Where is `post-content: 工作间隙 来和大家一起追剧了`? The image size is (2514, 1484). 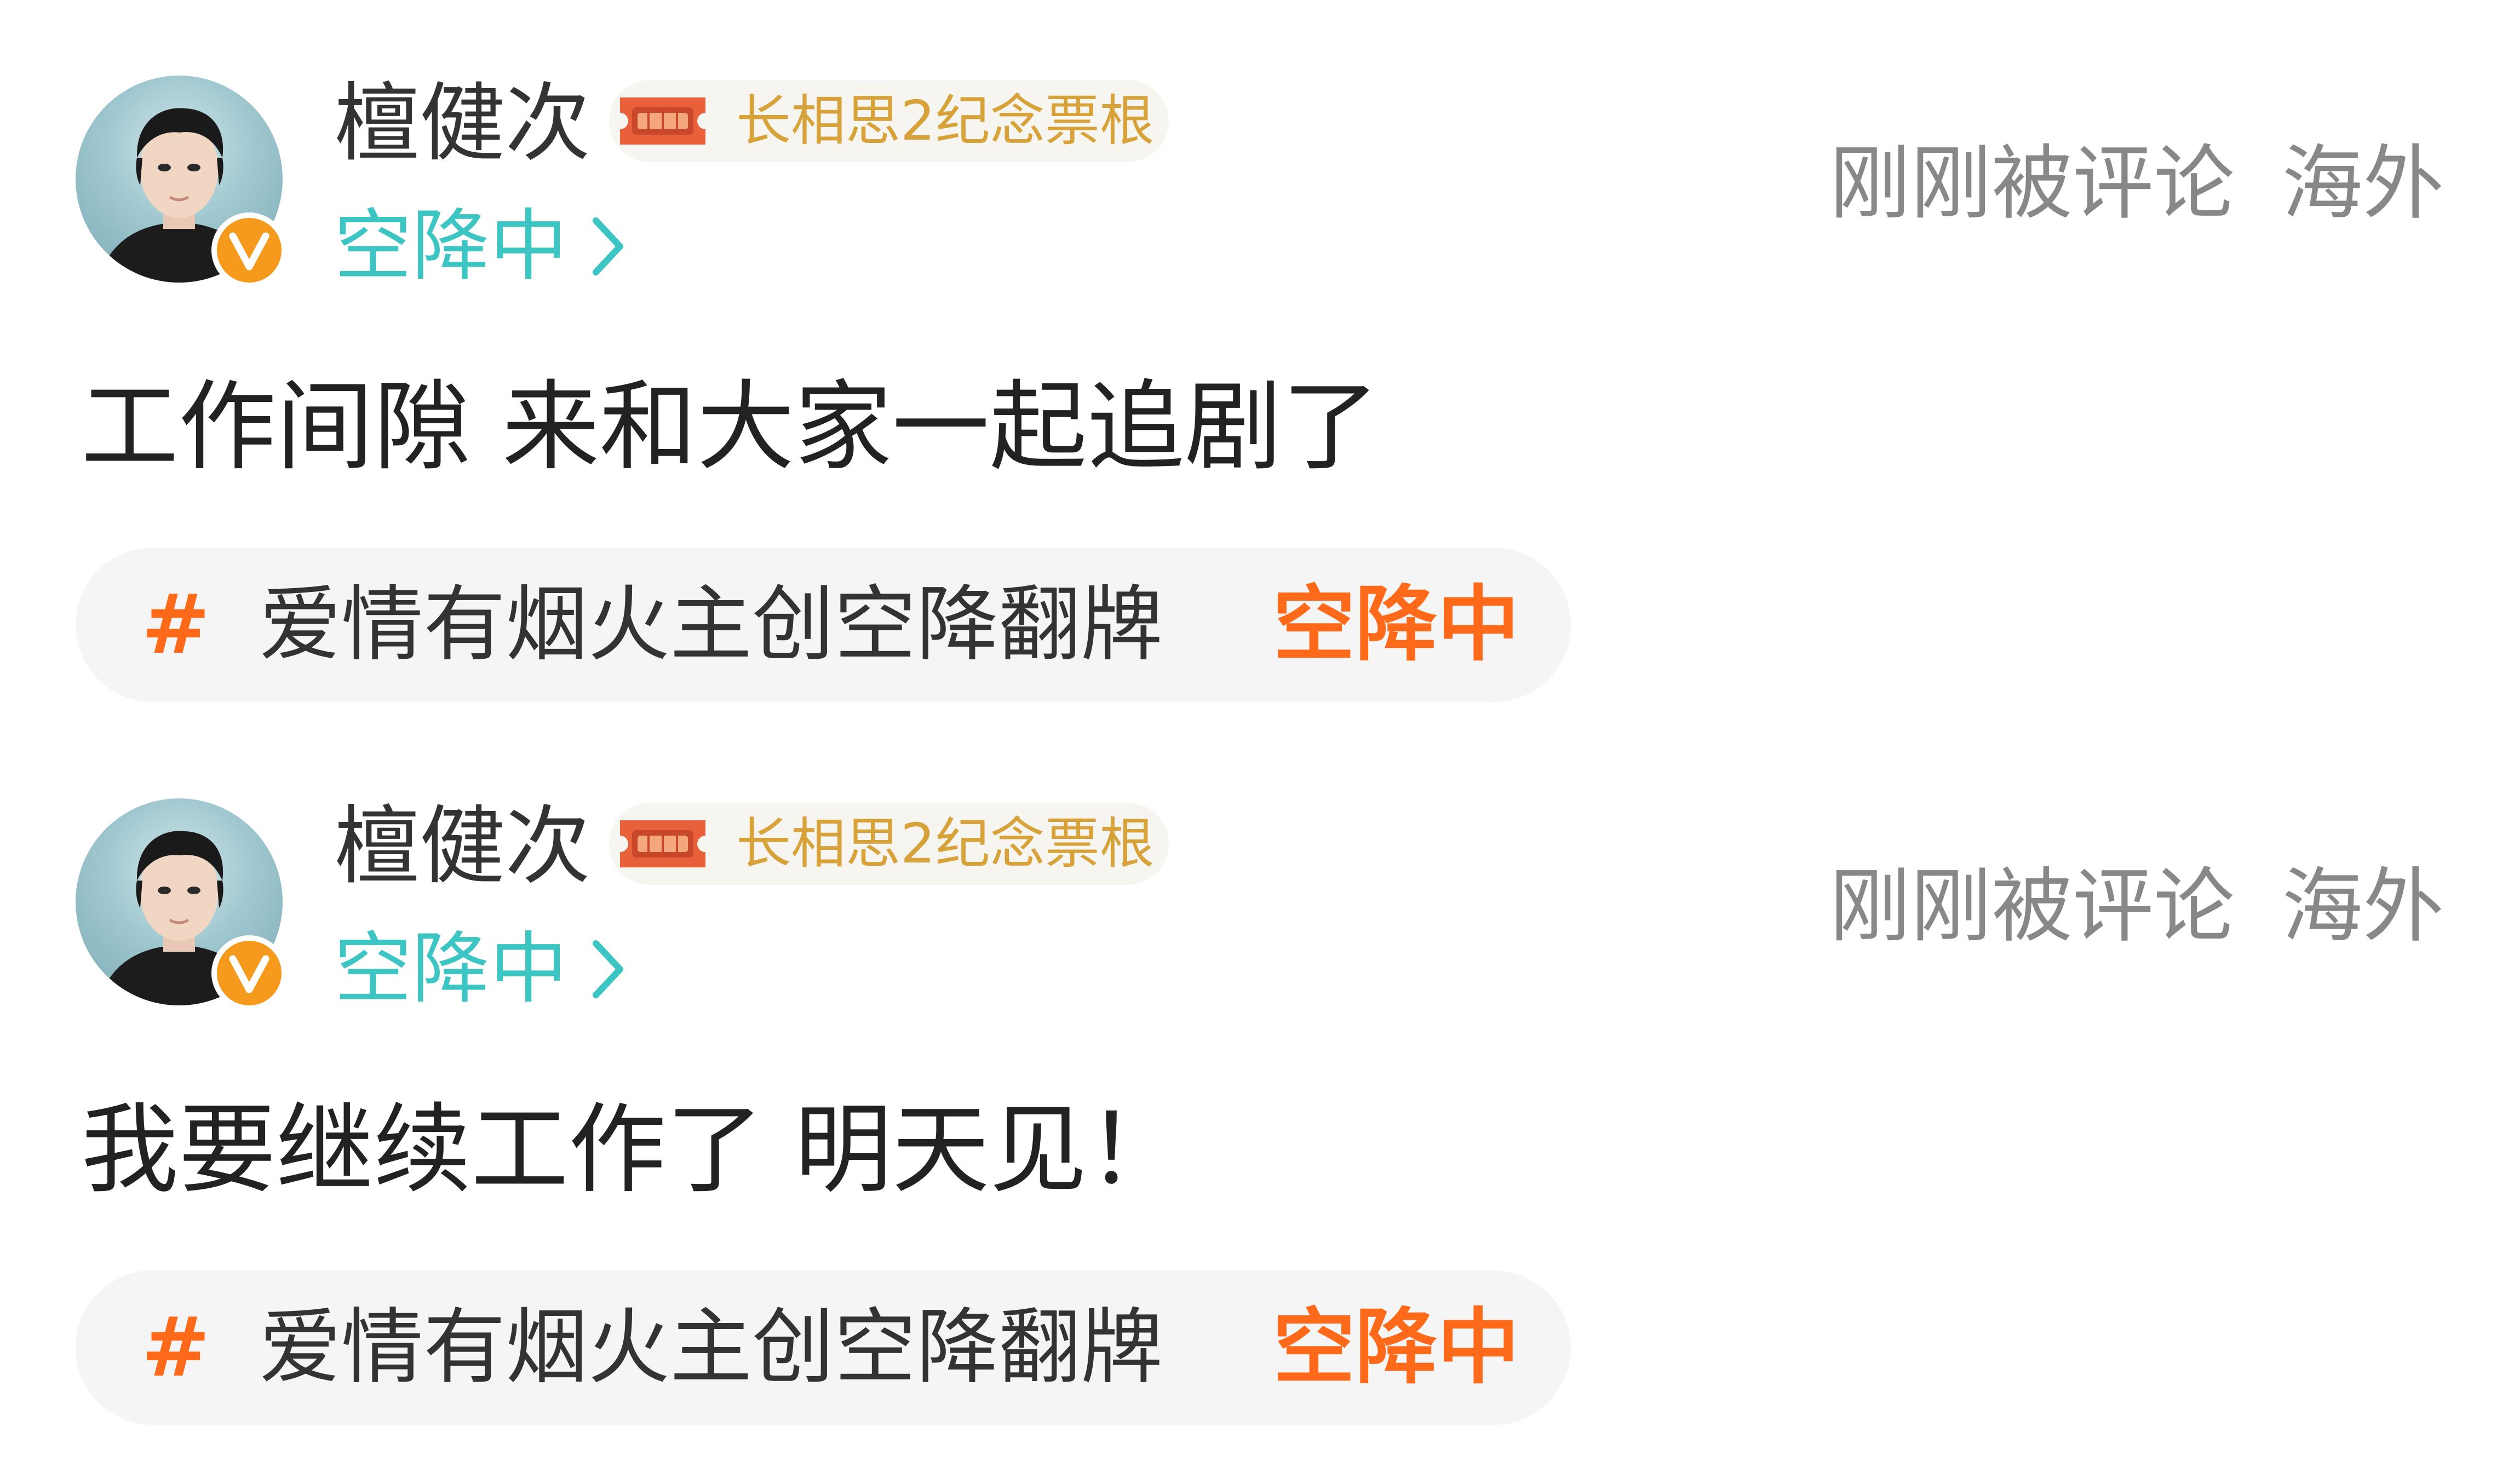 post-content: 工作间隙 来和大家一起追剧了 is located at coordinates (731, 427).